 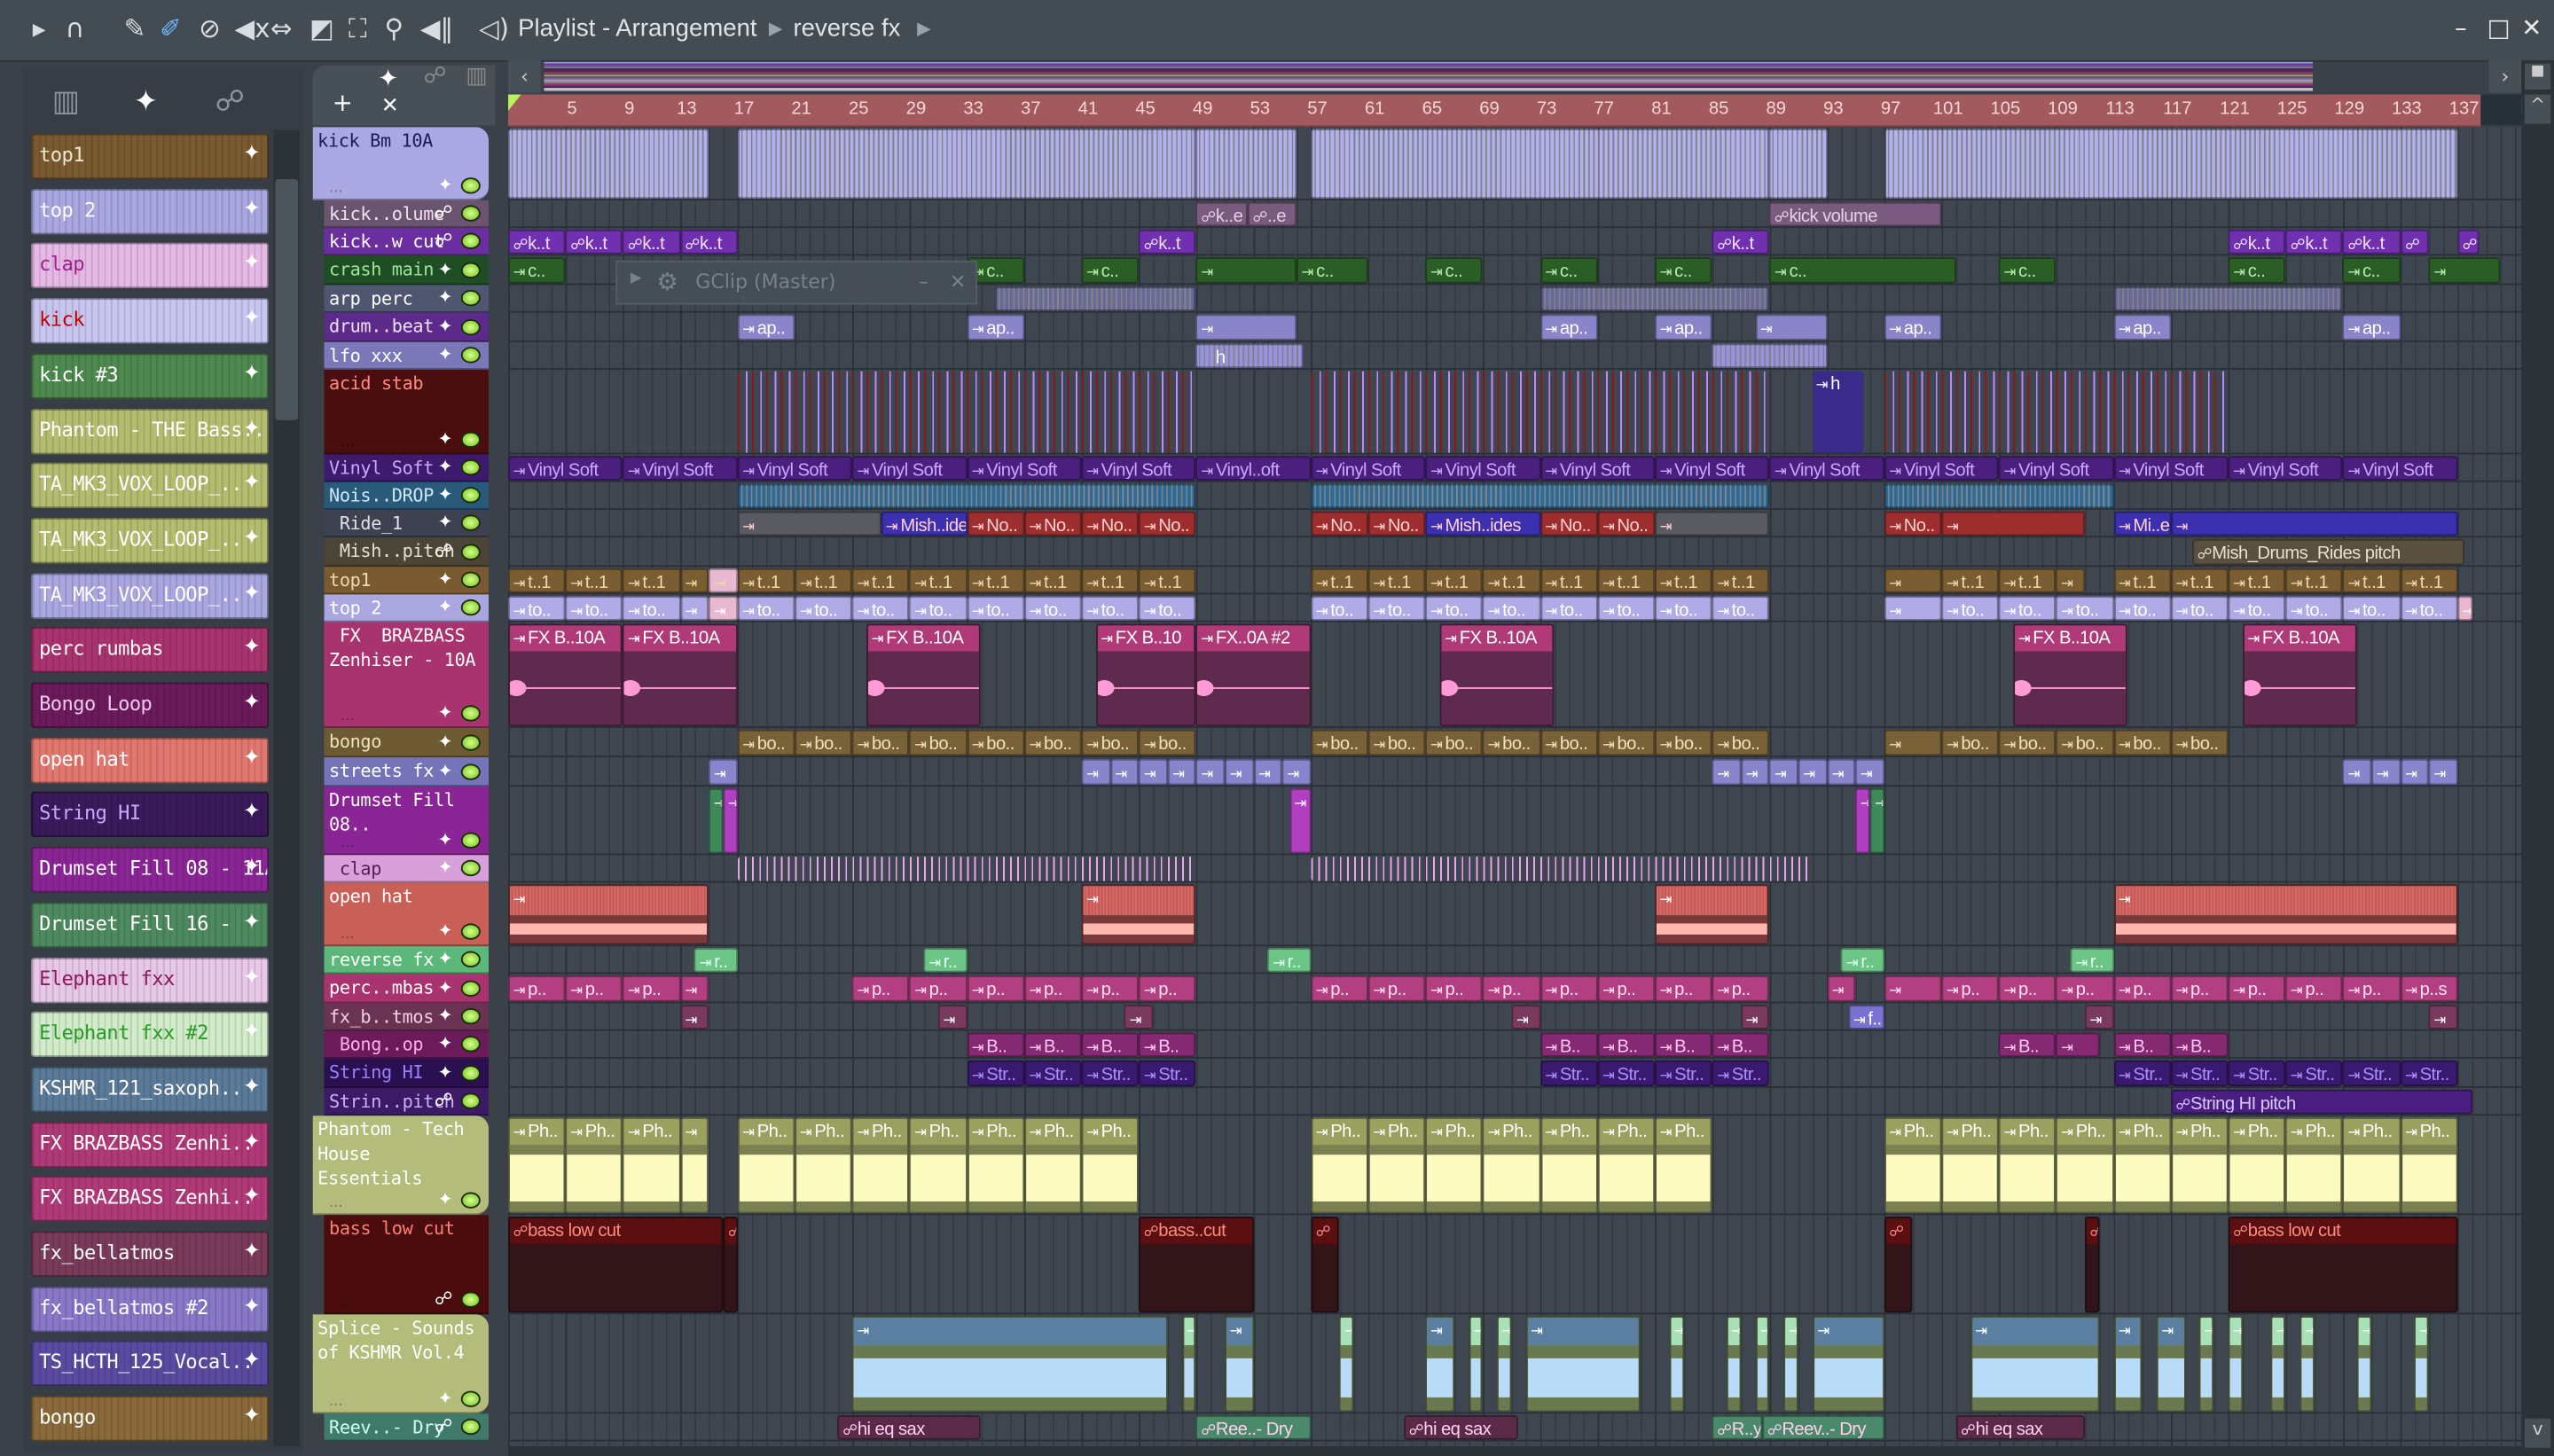 What do you see at coordinates (407, 1265) in the screenshot?
I see `track-header: bass low cut... ☍` at bounding box center [407, 1265].